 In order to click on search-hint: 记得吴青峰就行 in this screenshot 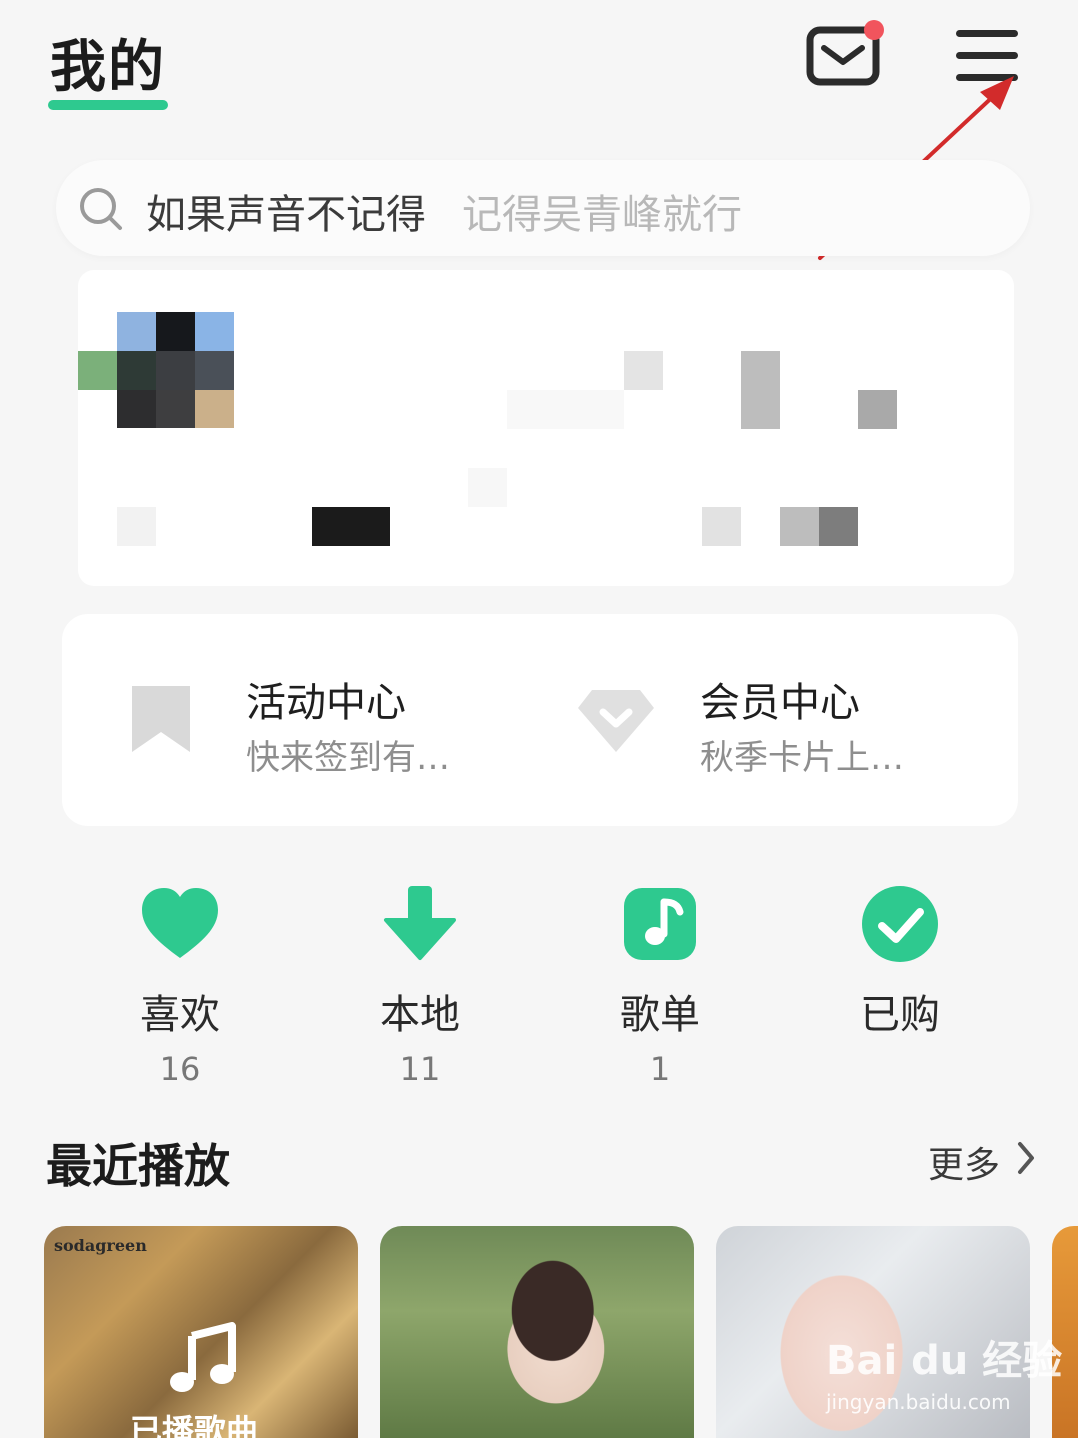, I will do `click(602, 215)`.